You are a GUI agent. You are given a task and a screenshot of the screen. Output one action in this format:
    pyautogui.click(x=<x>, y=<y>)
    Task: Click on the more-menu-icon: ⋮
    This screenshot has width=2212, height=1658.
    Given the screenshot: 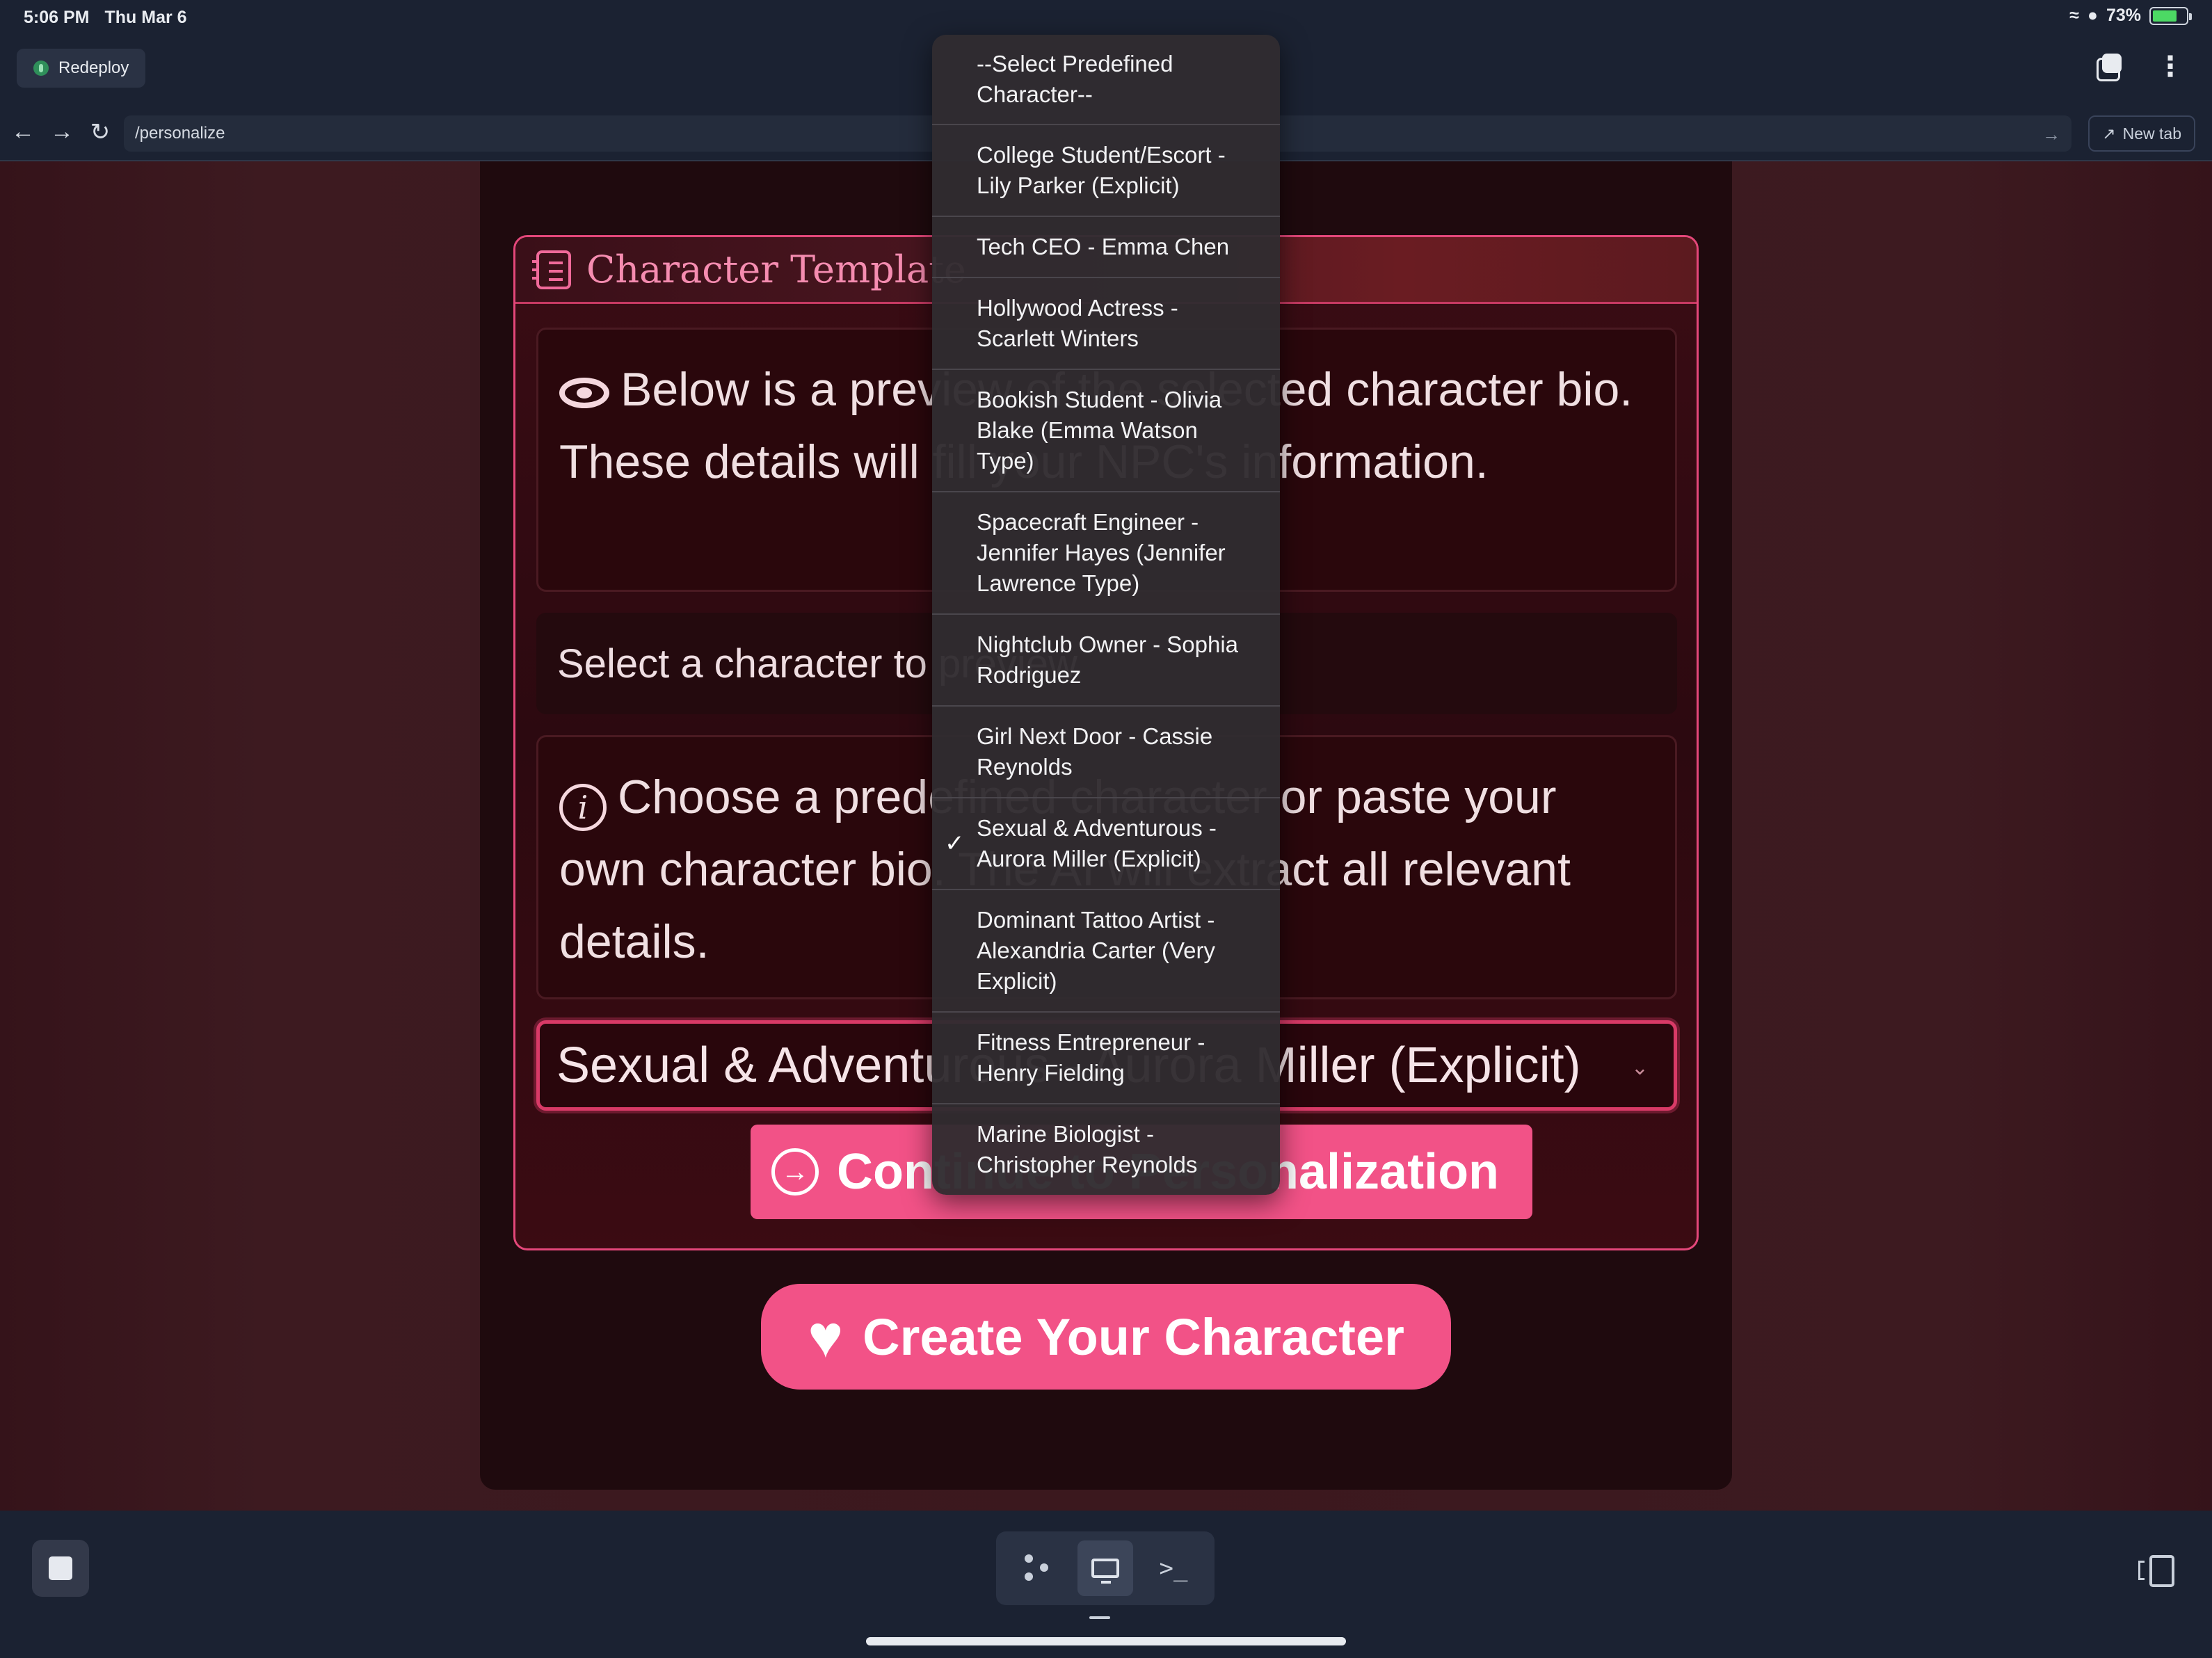 What is the action you would take?
    pyautogui.click(x=2170, y=67)
    